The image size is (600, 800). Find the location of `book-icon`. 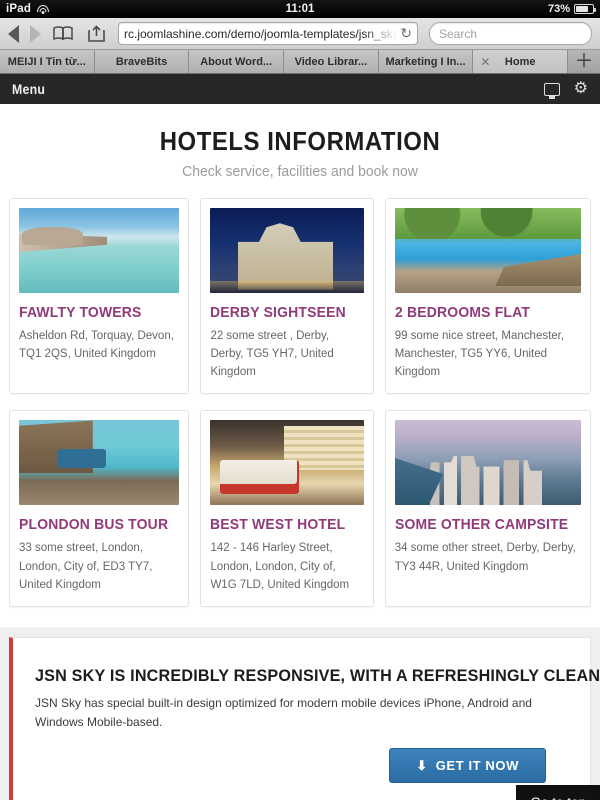

book-icon is located at coordinates (63, 34).